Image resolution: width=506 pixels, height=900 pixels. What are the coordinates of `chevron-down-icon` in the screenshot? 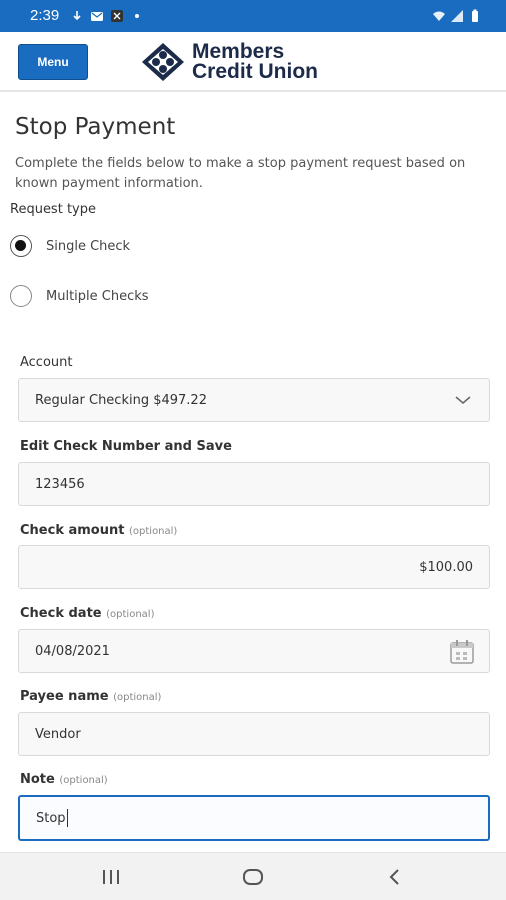 It's located at (463, 400).